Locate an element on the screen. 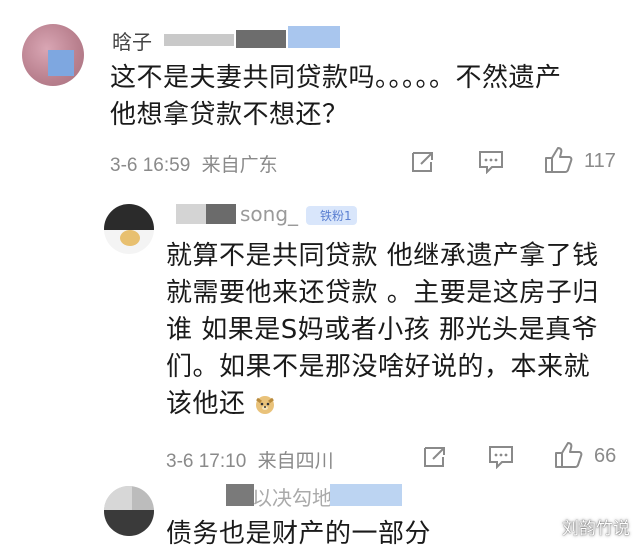 The image size is (640, 553). timestamp: 3-6 16:59 is located at coordinates (150, 165).